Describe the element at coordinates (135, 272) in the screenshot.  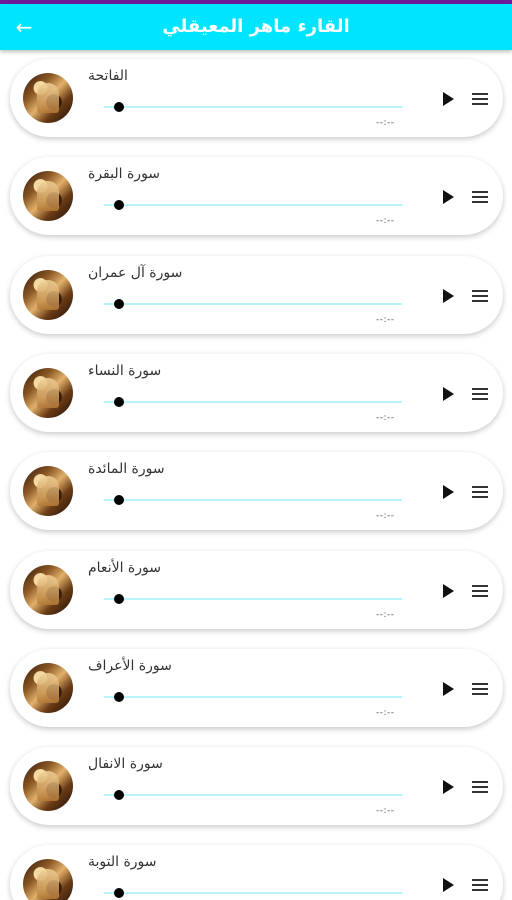
I see `surah-name: سورة آل عمران` at that location.